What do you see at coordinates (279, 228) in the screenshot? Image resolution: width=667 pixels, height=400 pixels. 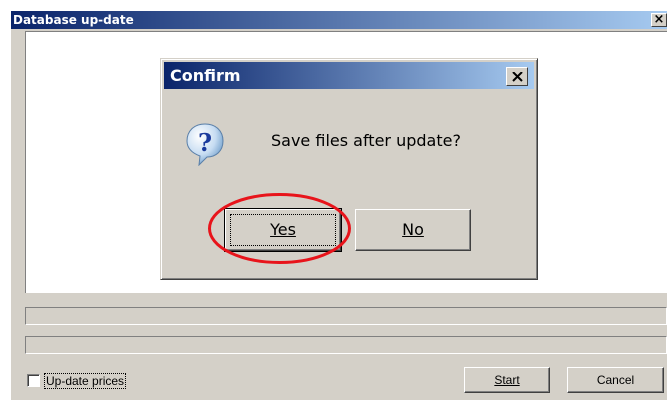 I see `highlight-annotation-ellipse` at bounding box center [279, 228].